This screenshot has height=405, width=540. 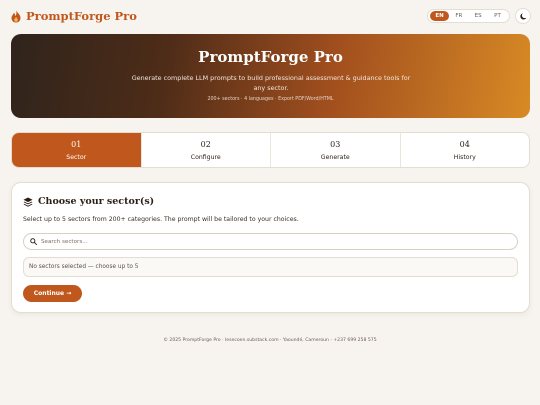 What do you see at coordinates (206, 150) in the screenshot?
I see `tab-configure: 02 Configure` at bounding box center [206, 150].